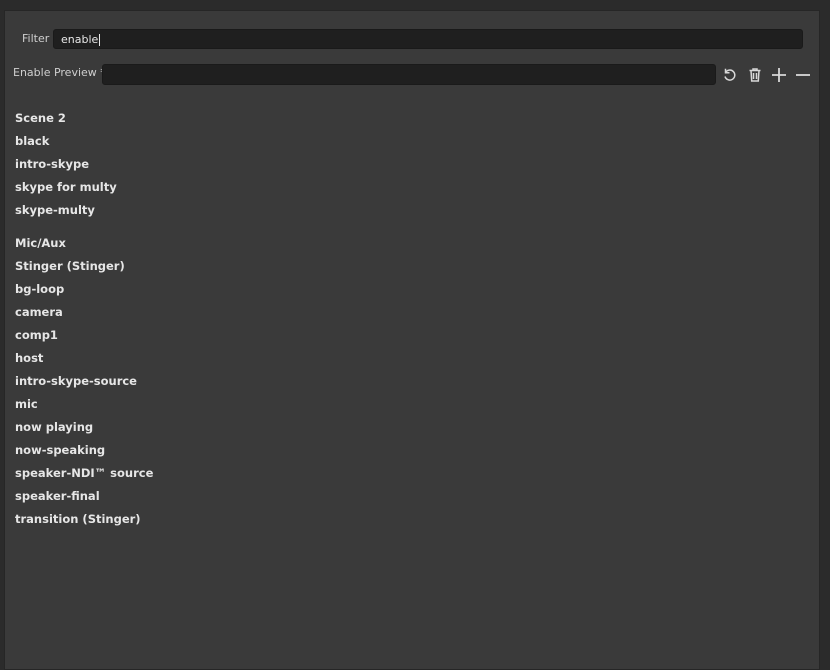 The image size is (830, 670). I want to click on list-item: host, so click(84, 358).